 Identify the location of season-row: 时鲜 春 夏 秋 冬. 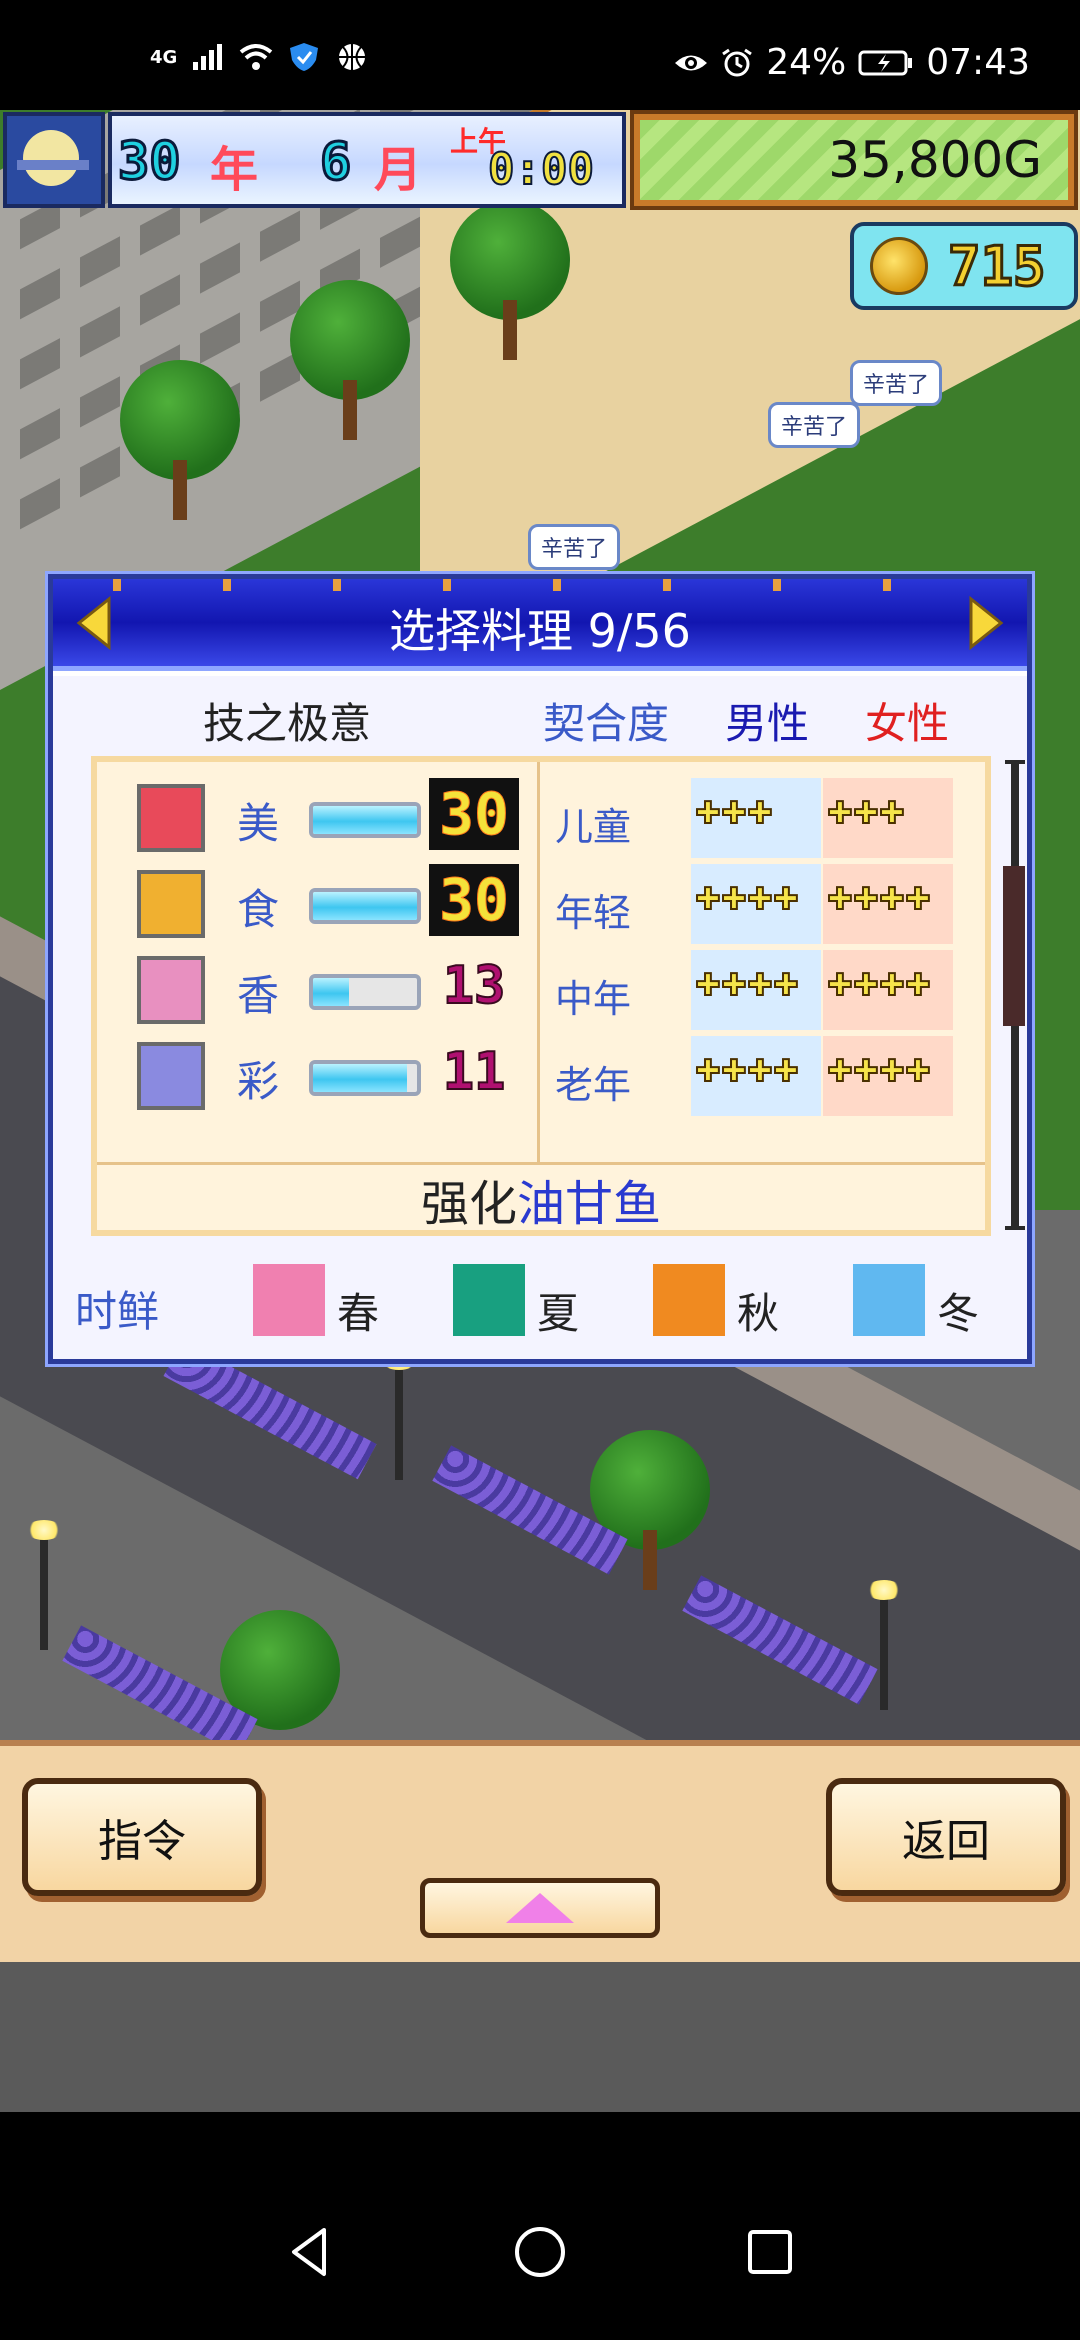
(540, 1304).